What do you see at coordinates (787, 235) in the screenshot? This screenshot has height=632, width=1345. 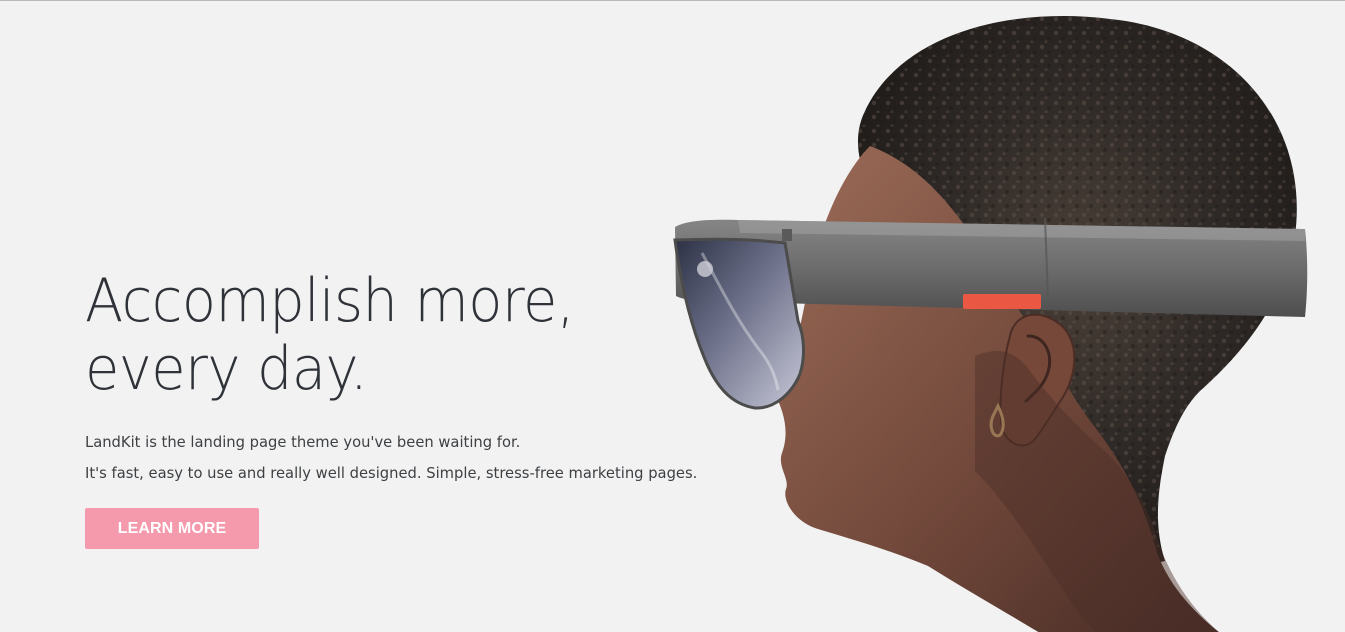 I see `headset-vent-icon` at bounding box center [787, 235].